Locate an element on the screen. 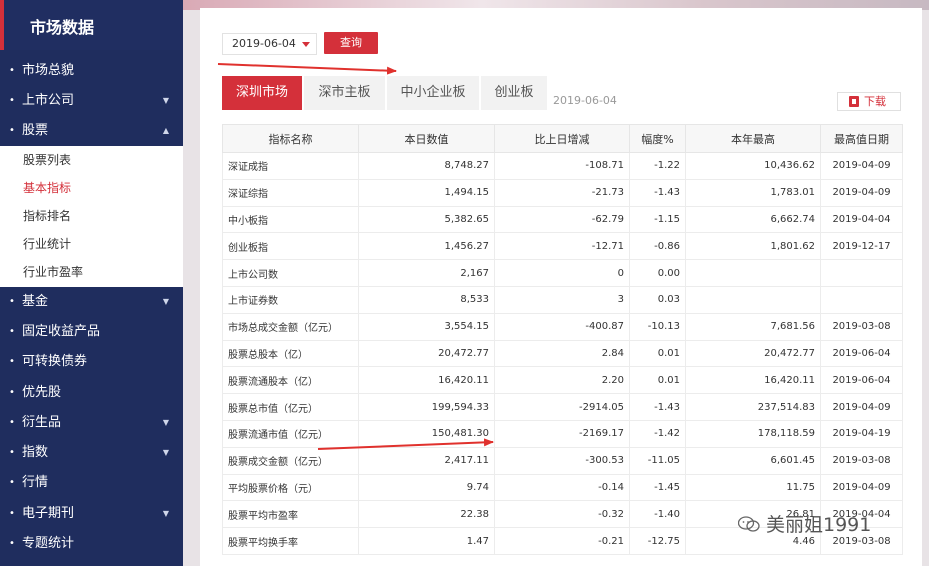  table-cell: -1.45 is located at coordinates (657, 487).